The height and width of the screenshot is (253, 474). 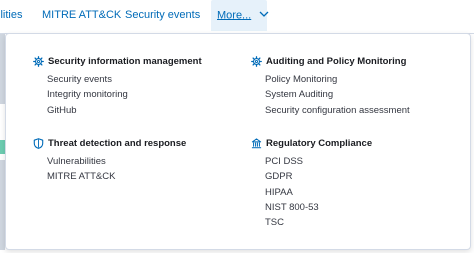 I want to click on menu-item-nist-800-53: NIST 800-53, so click(x=318, y=207).